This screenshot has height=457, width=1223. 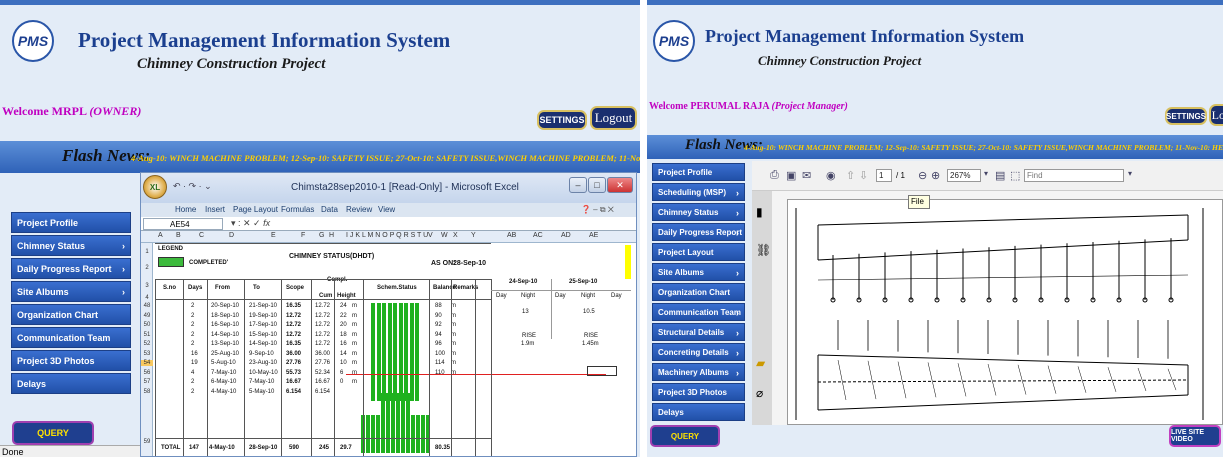 I want to click on cell-days: 2, so click(x=193, y=306).